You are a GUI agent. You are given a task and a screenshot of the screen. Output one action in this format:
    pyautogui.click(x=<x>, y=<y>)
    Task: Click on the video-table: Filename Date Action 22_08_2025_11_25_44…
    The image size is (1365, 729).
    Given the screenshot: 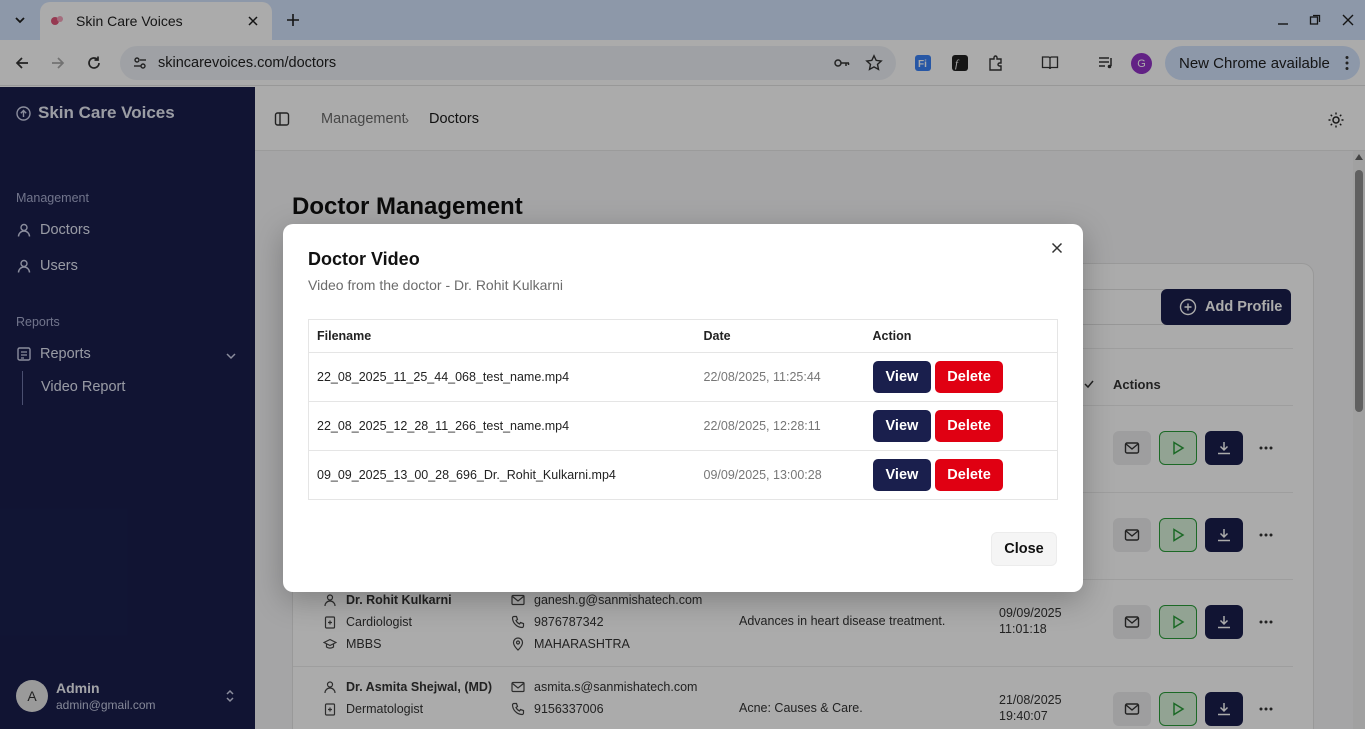 What is the action you would take?
    pyautogui.click(x=683, y=409)
    